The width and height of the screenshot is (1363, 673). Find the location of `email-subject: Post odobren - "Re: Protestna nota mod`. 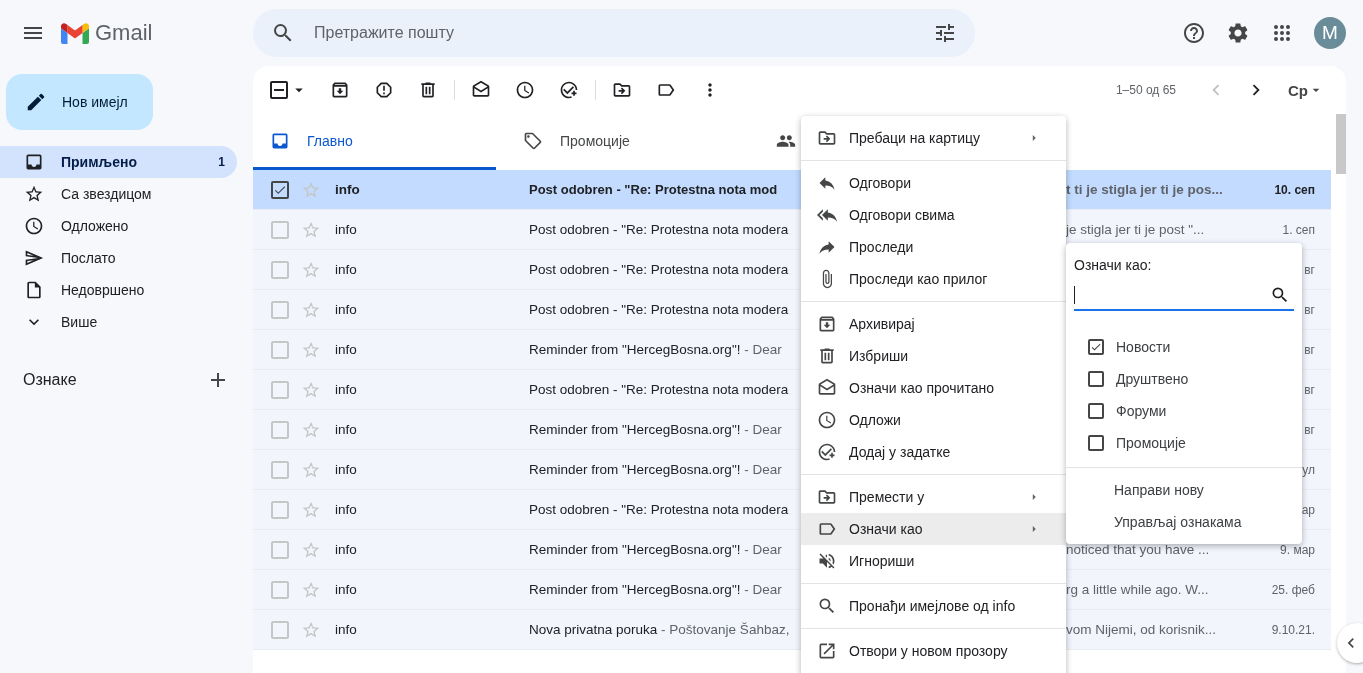

email-subject: Post odobren - "Re: Protestna nota mod is located at coordinates (653, 189).